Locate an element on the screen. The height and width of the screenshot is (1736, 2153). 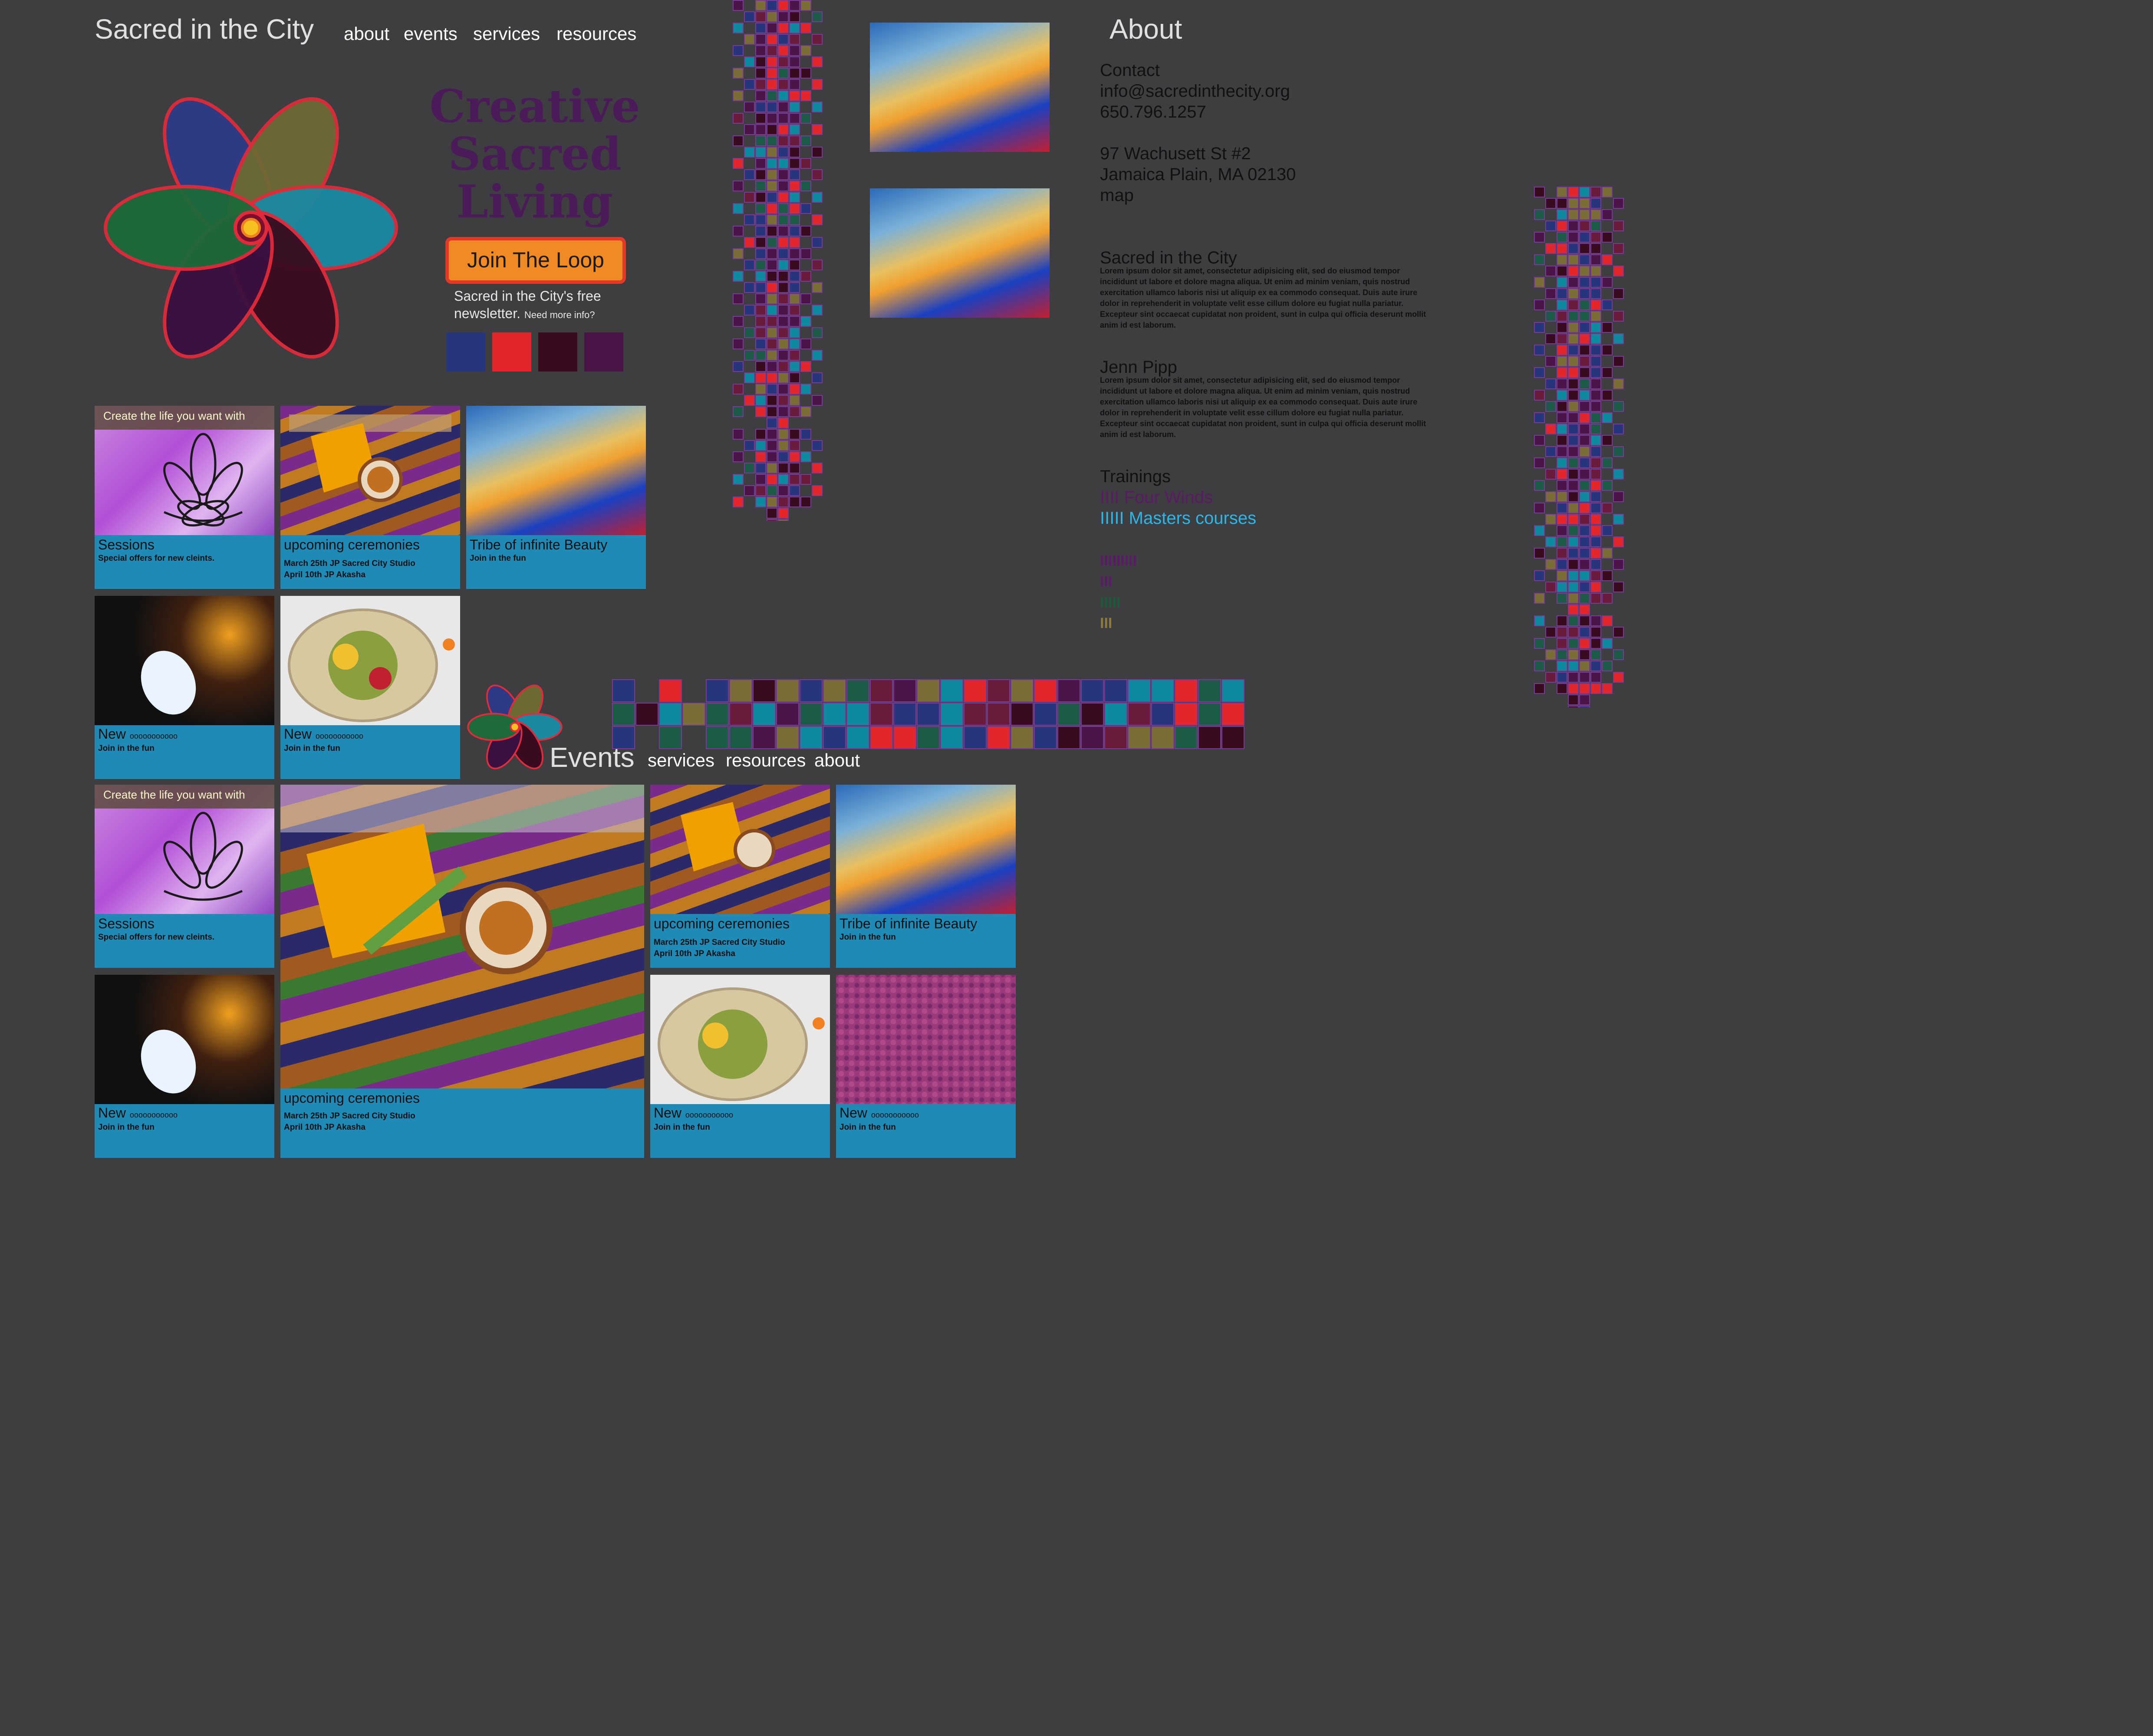
nav-about: about is located at coordinates (366, 33).